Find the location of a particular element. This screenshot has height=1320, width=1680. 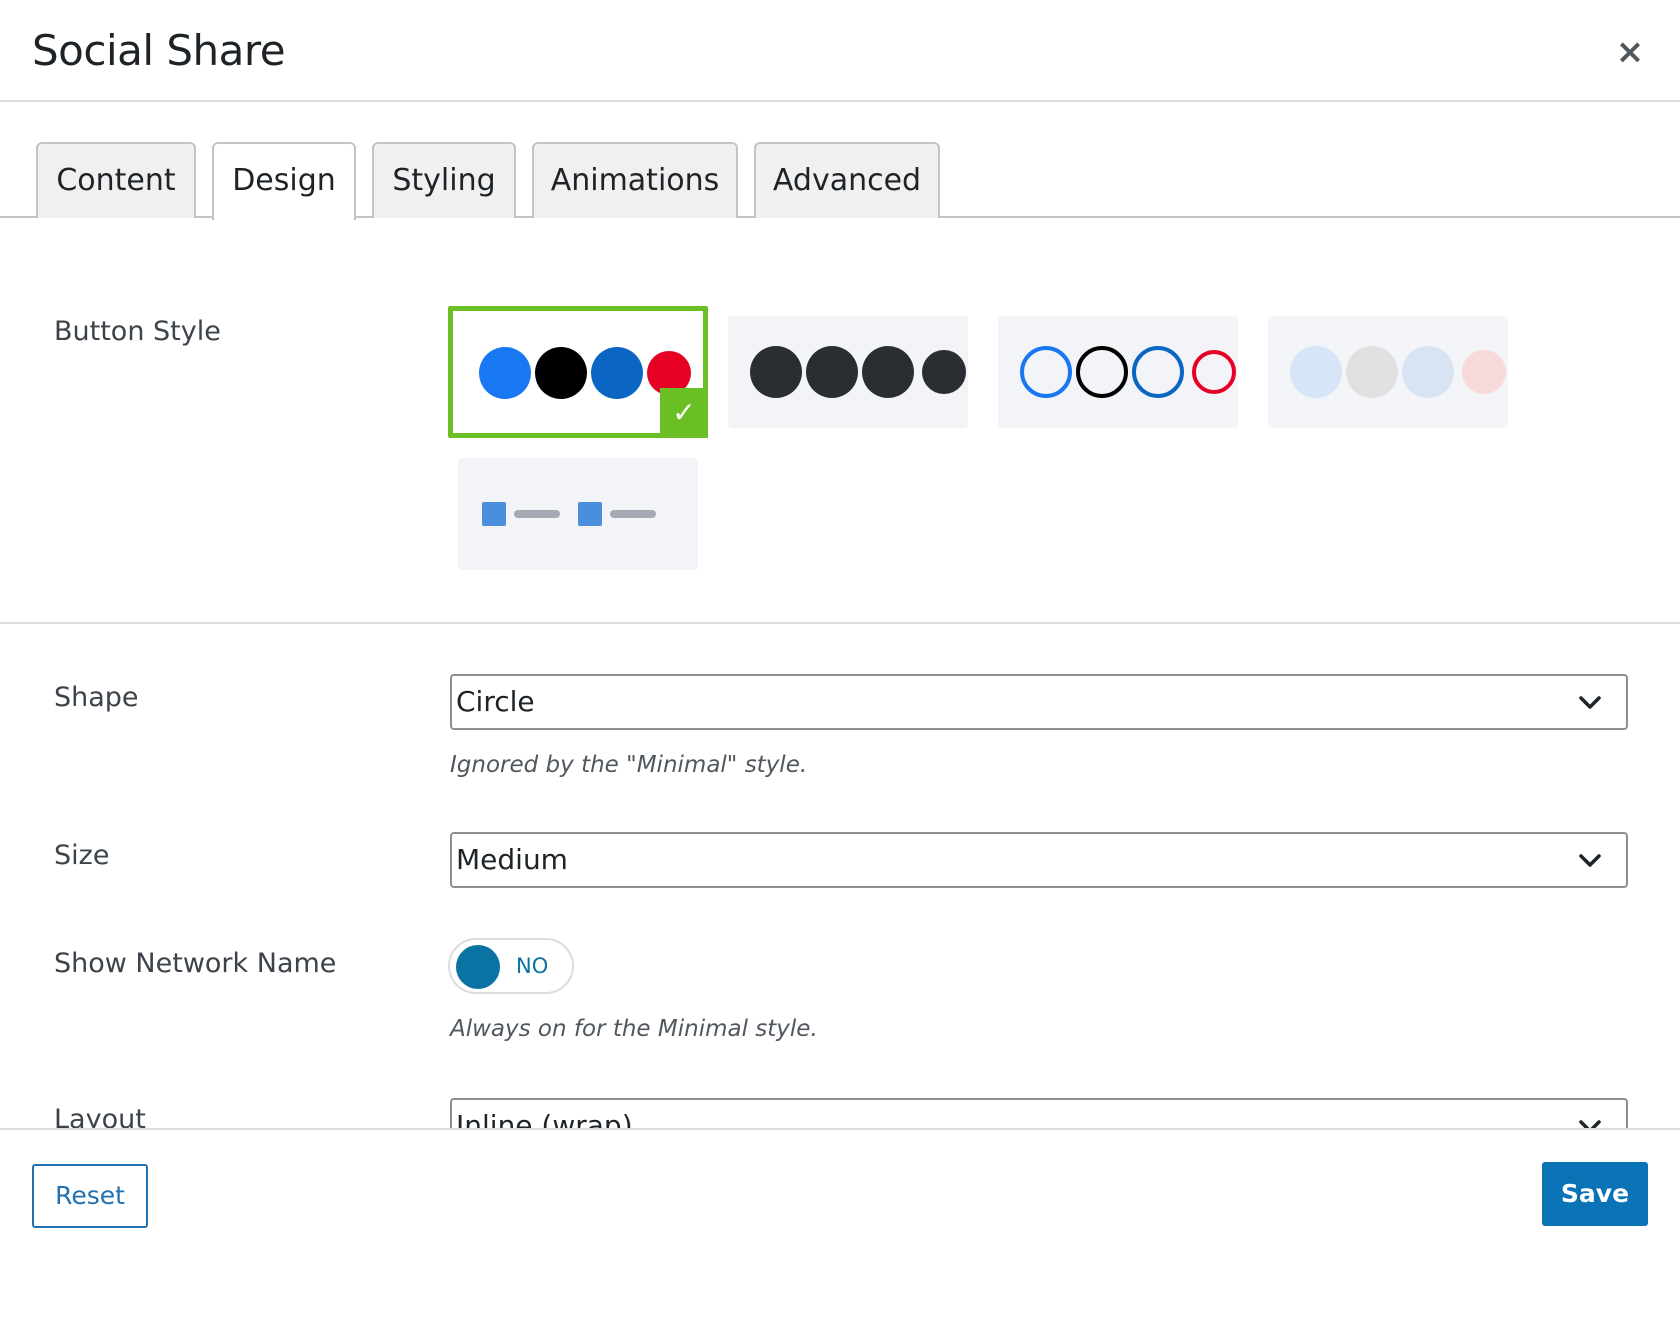

shape-hint: Ignored by the "Minimal" style. is located at coordinates (629, 765).